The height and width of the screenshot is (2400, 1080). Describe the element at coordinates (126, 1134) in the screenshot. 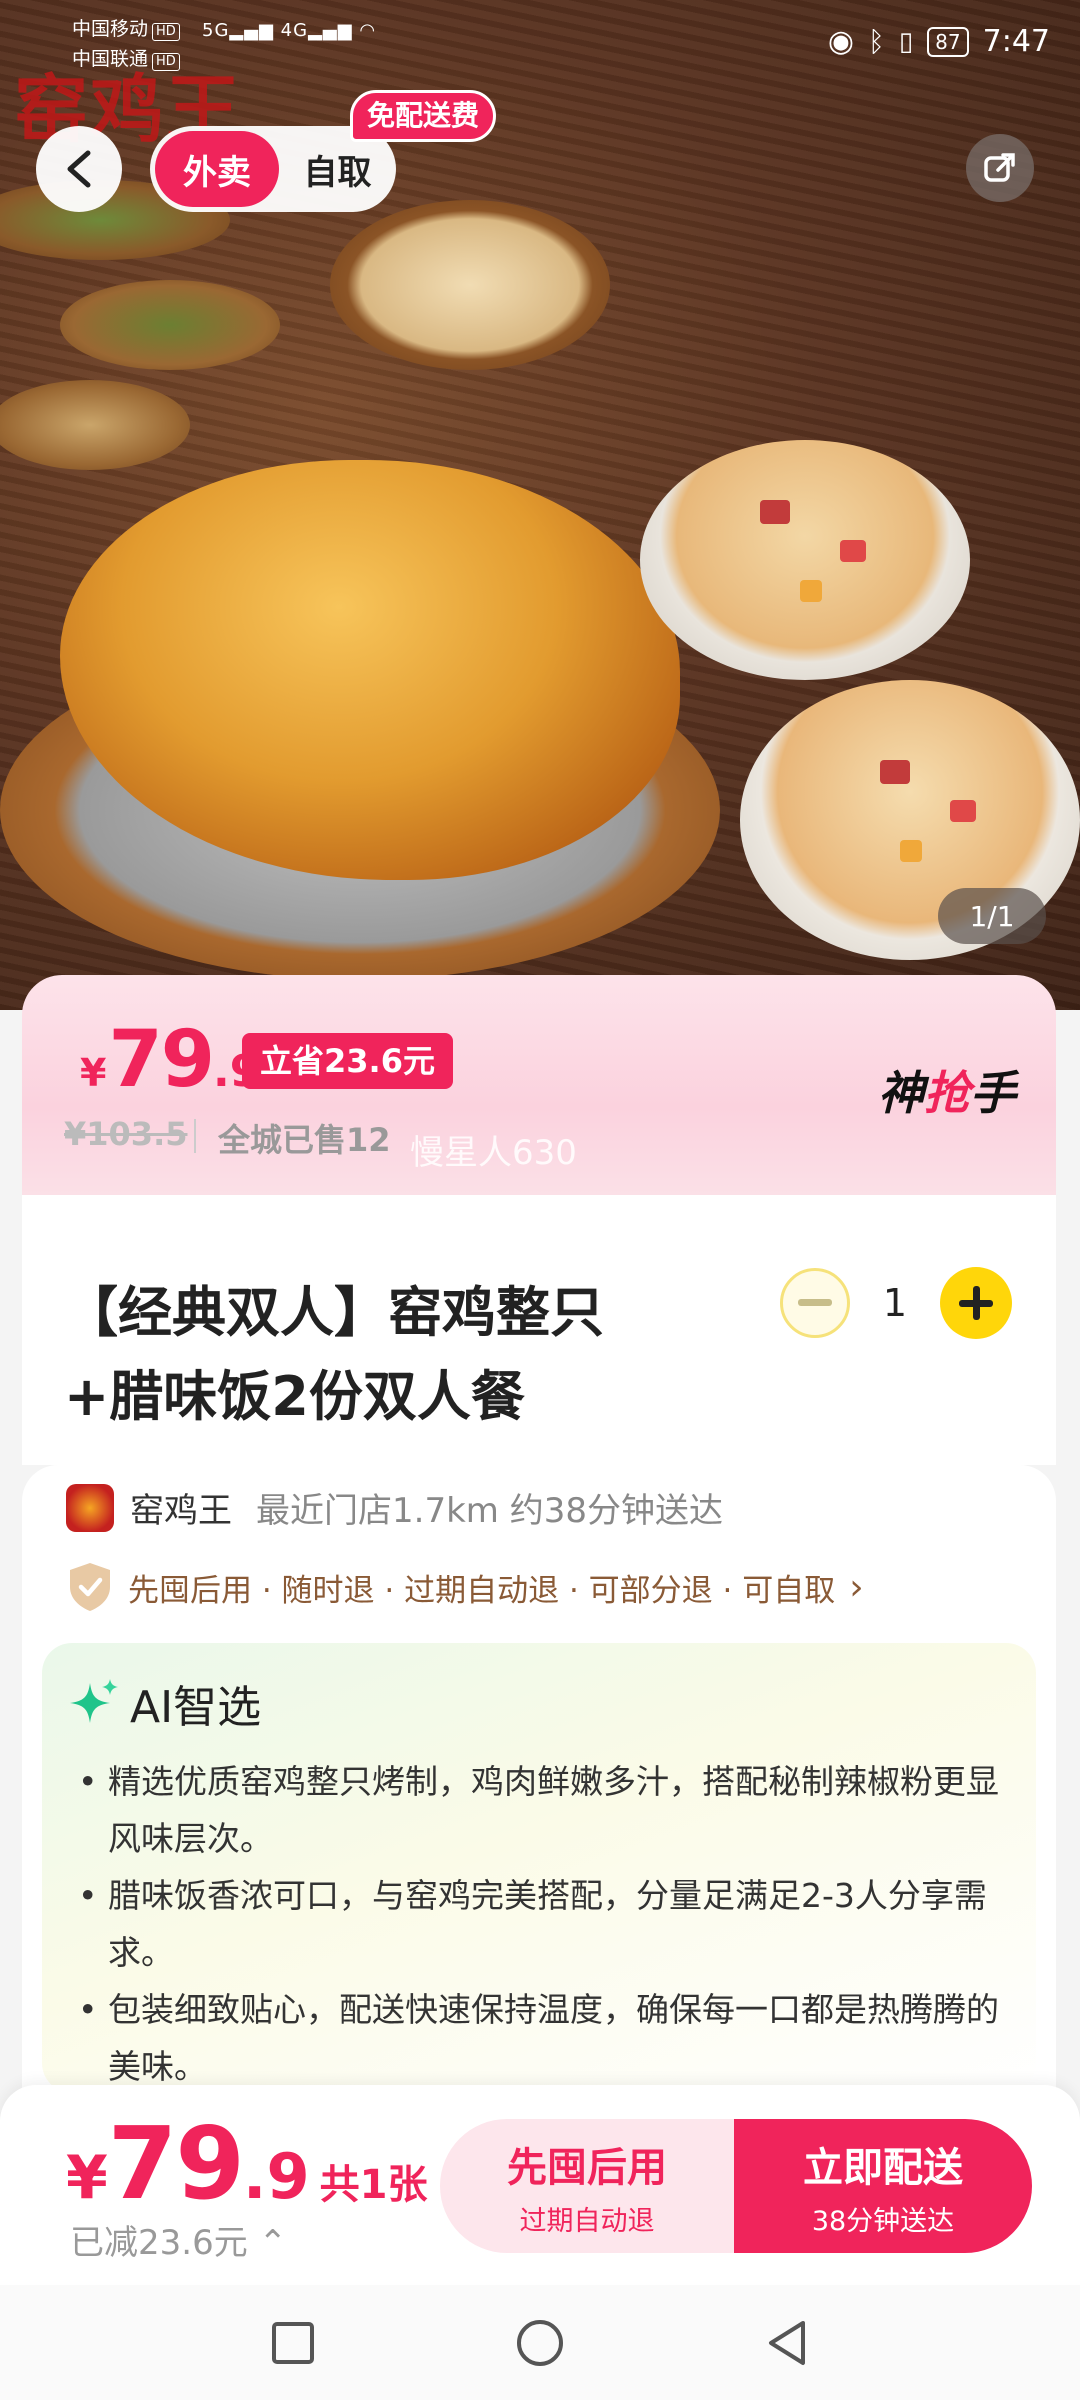

I see `original-price: ¥103.5` at that location.